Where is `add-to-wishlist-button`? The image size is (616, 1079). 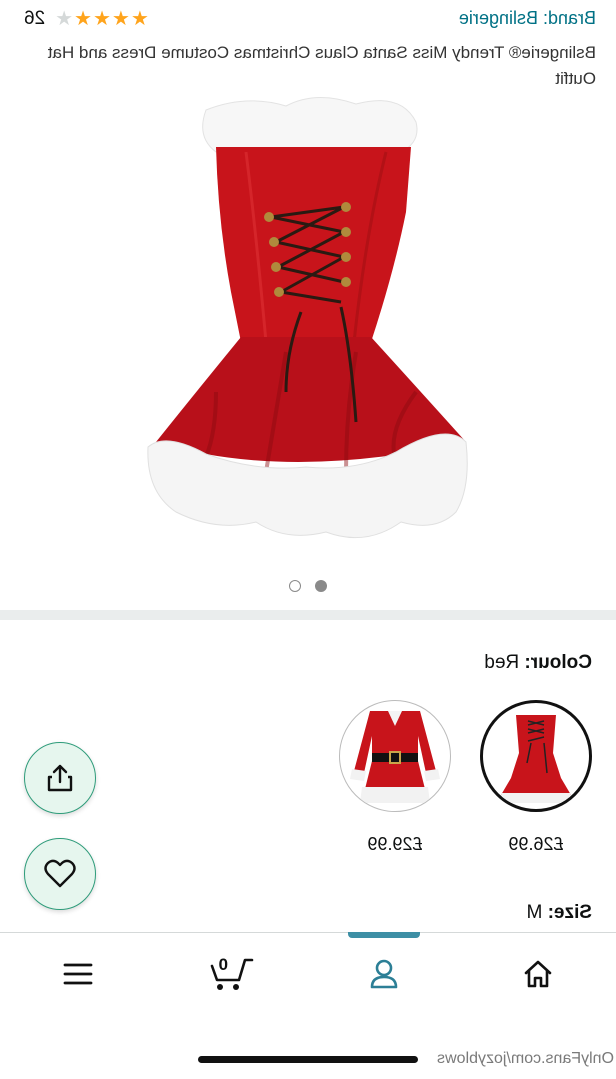
add-to-wishlist-button is located at coordinates (60, 874).